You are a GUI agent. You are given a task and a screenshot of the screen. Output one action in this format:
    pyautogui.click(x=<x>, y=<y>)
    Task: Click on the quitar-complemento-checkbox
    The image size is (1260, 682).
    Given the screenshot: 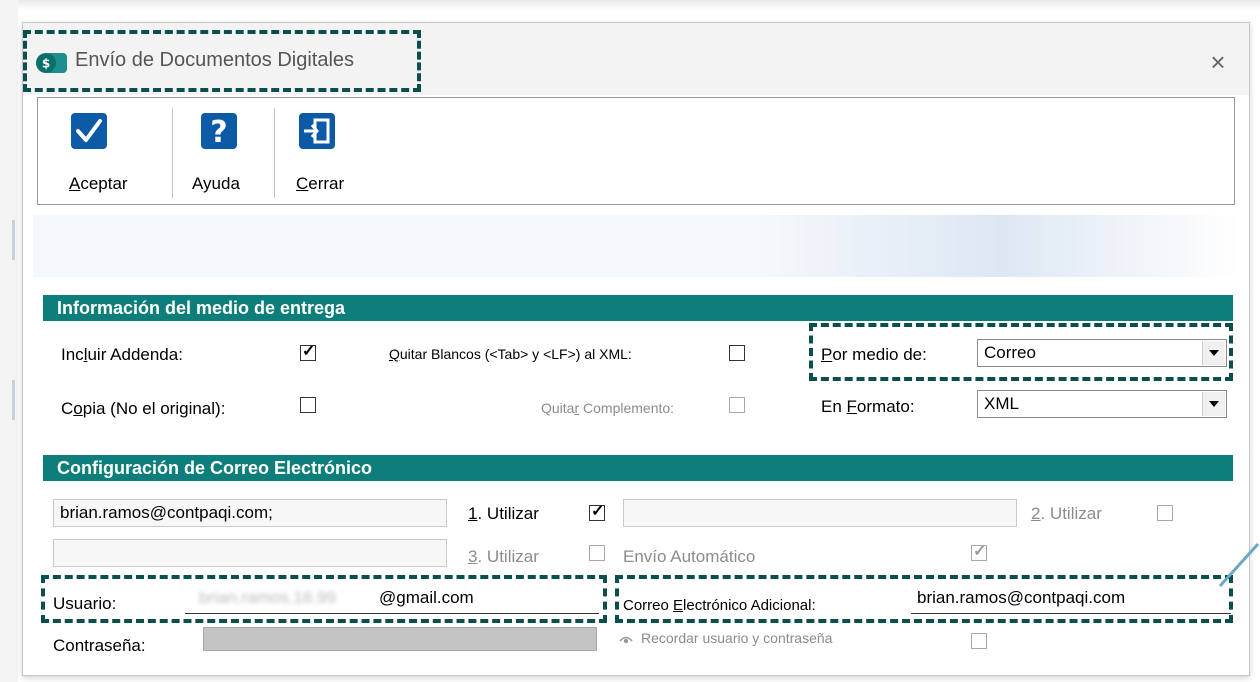 What is the action you would take?
    pyautogui.click(x=737, y=405)
    